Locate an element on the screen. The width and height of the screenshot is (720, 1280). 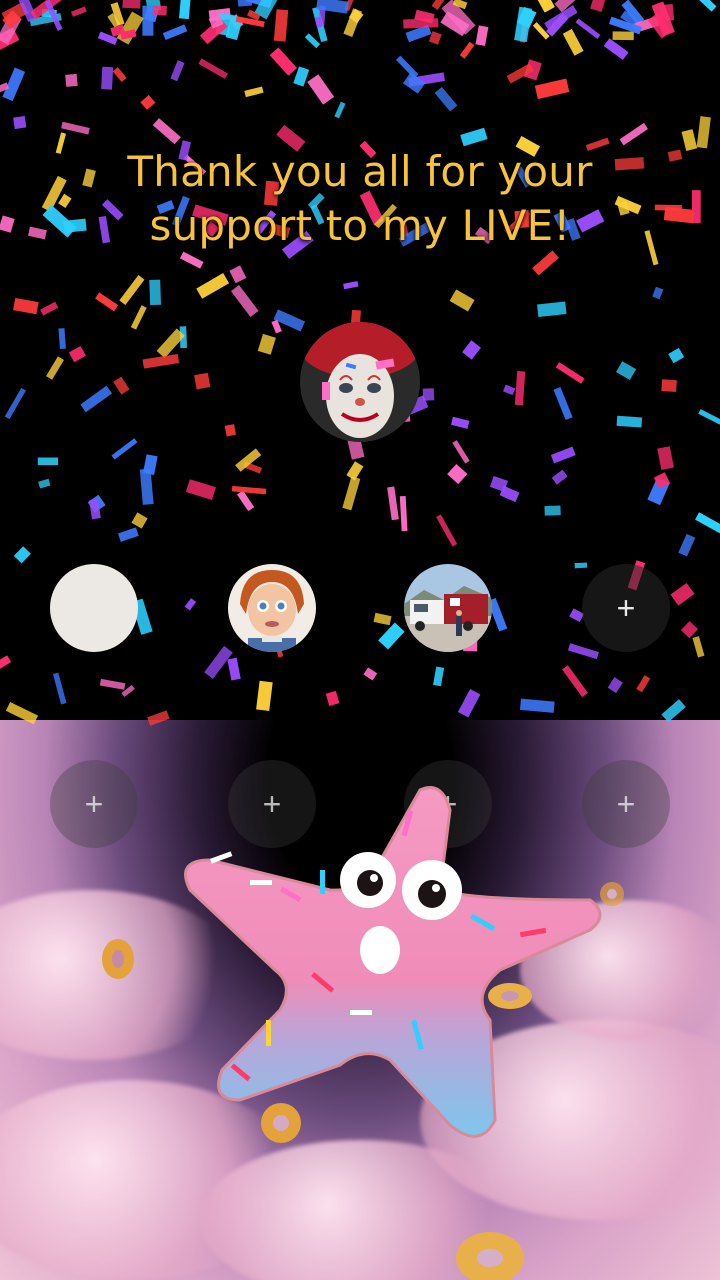
guest-slot-5: + is located at coordinates (94, 804).